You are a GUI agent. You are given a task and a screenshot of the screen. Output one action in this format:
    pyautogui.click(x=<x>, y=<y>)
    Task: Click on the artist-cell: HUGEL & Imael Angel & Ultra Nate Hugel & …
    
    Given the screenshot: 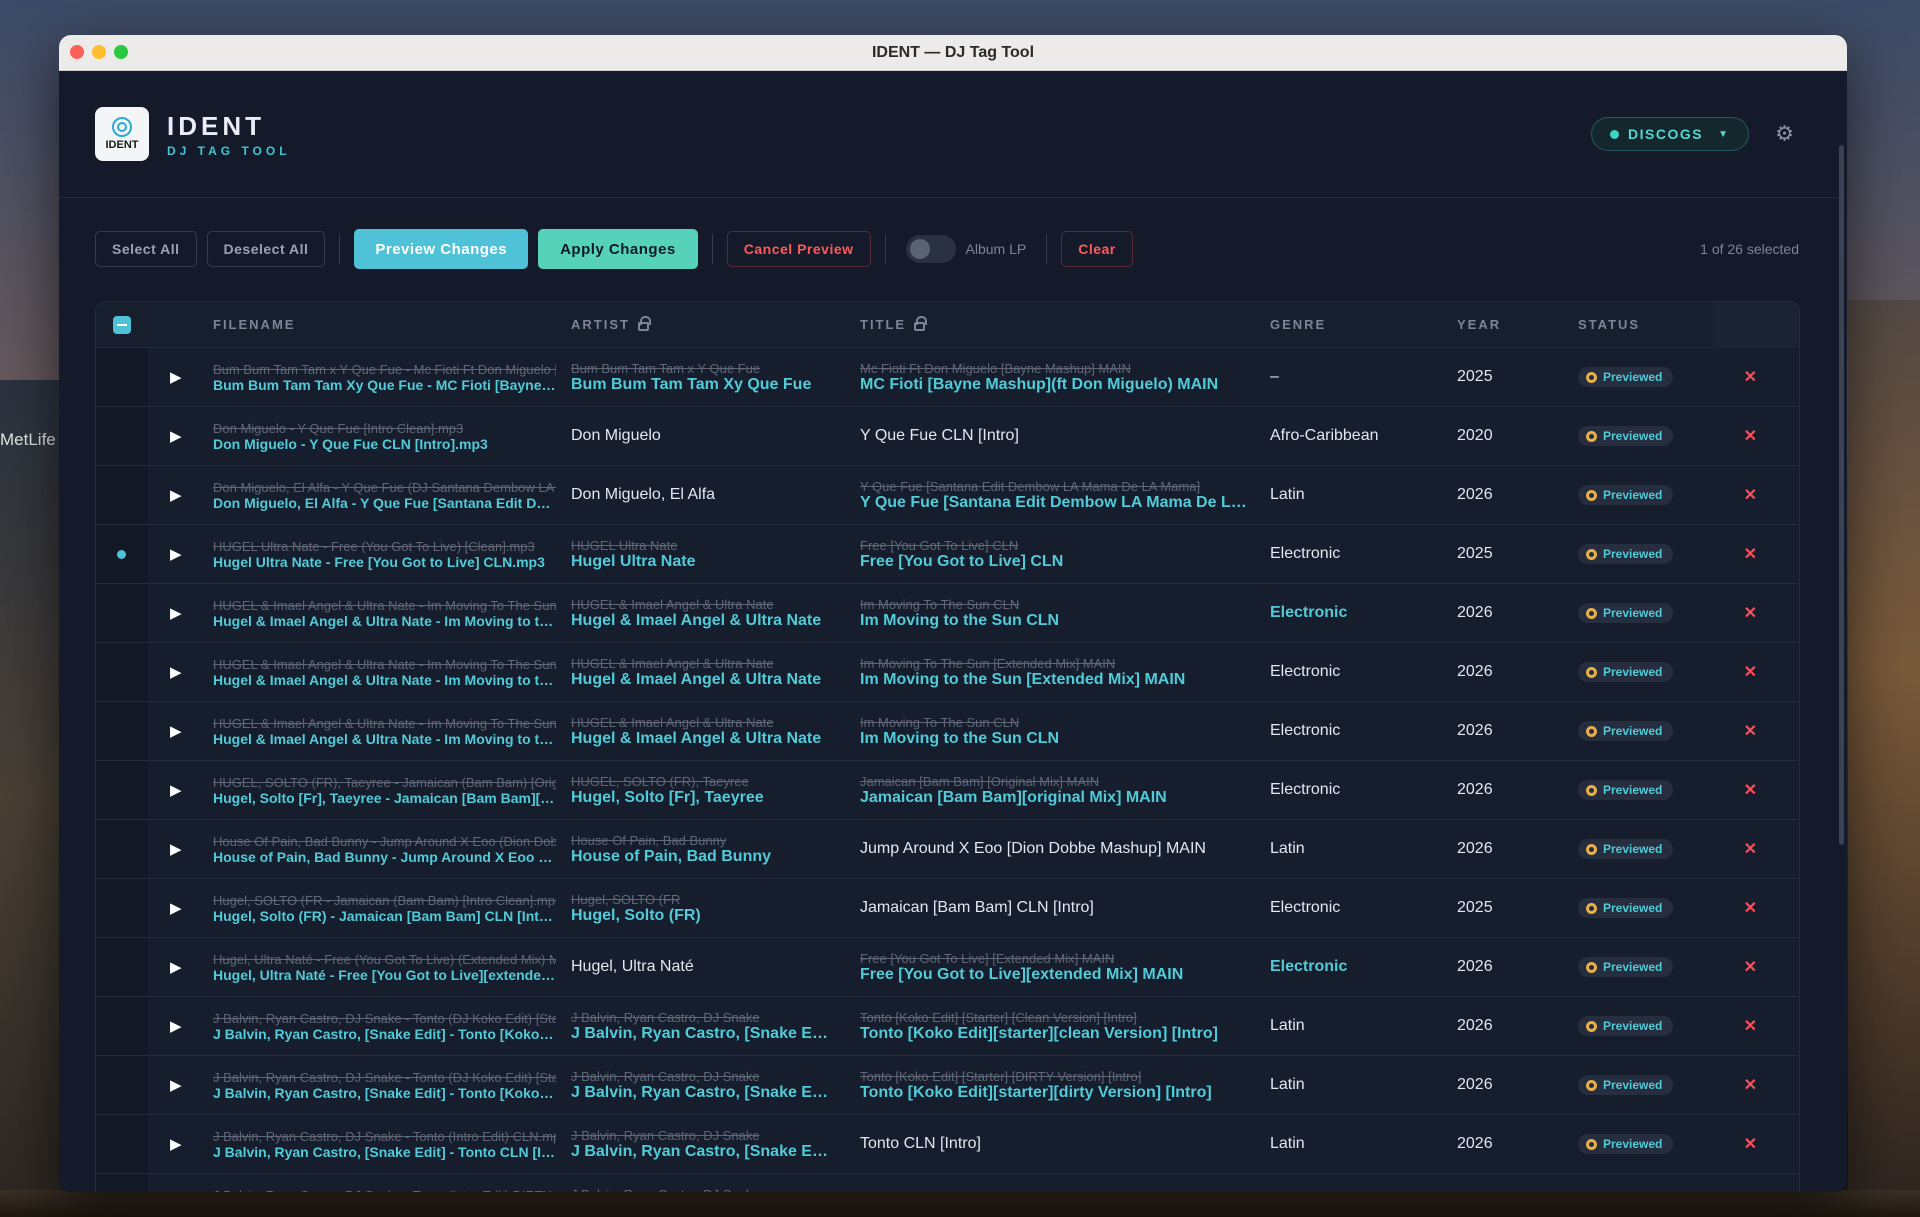 What is the action you would take?
    pyautogui.click(x=701, y=672)
    